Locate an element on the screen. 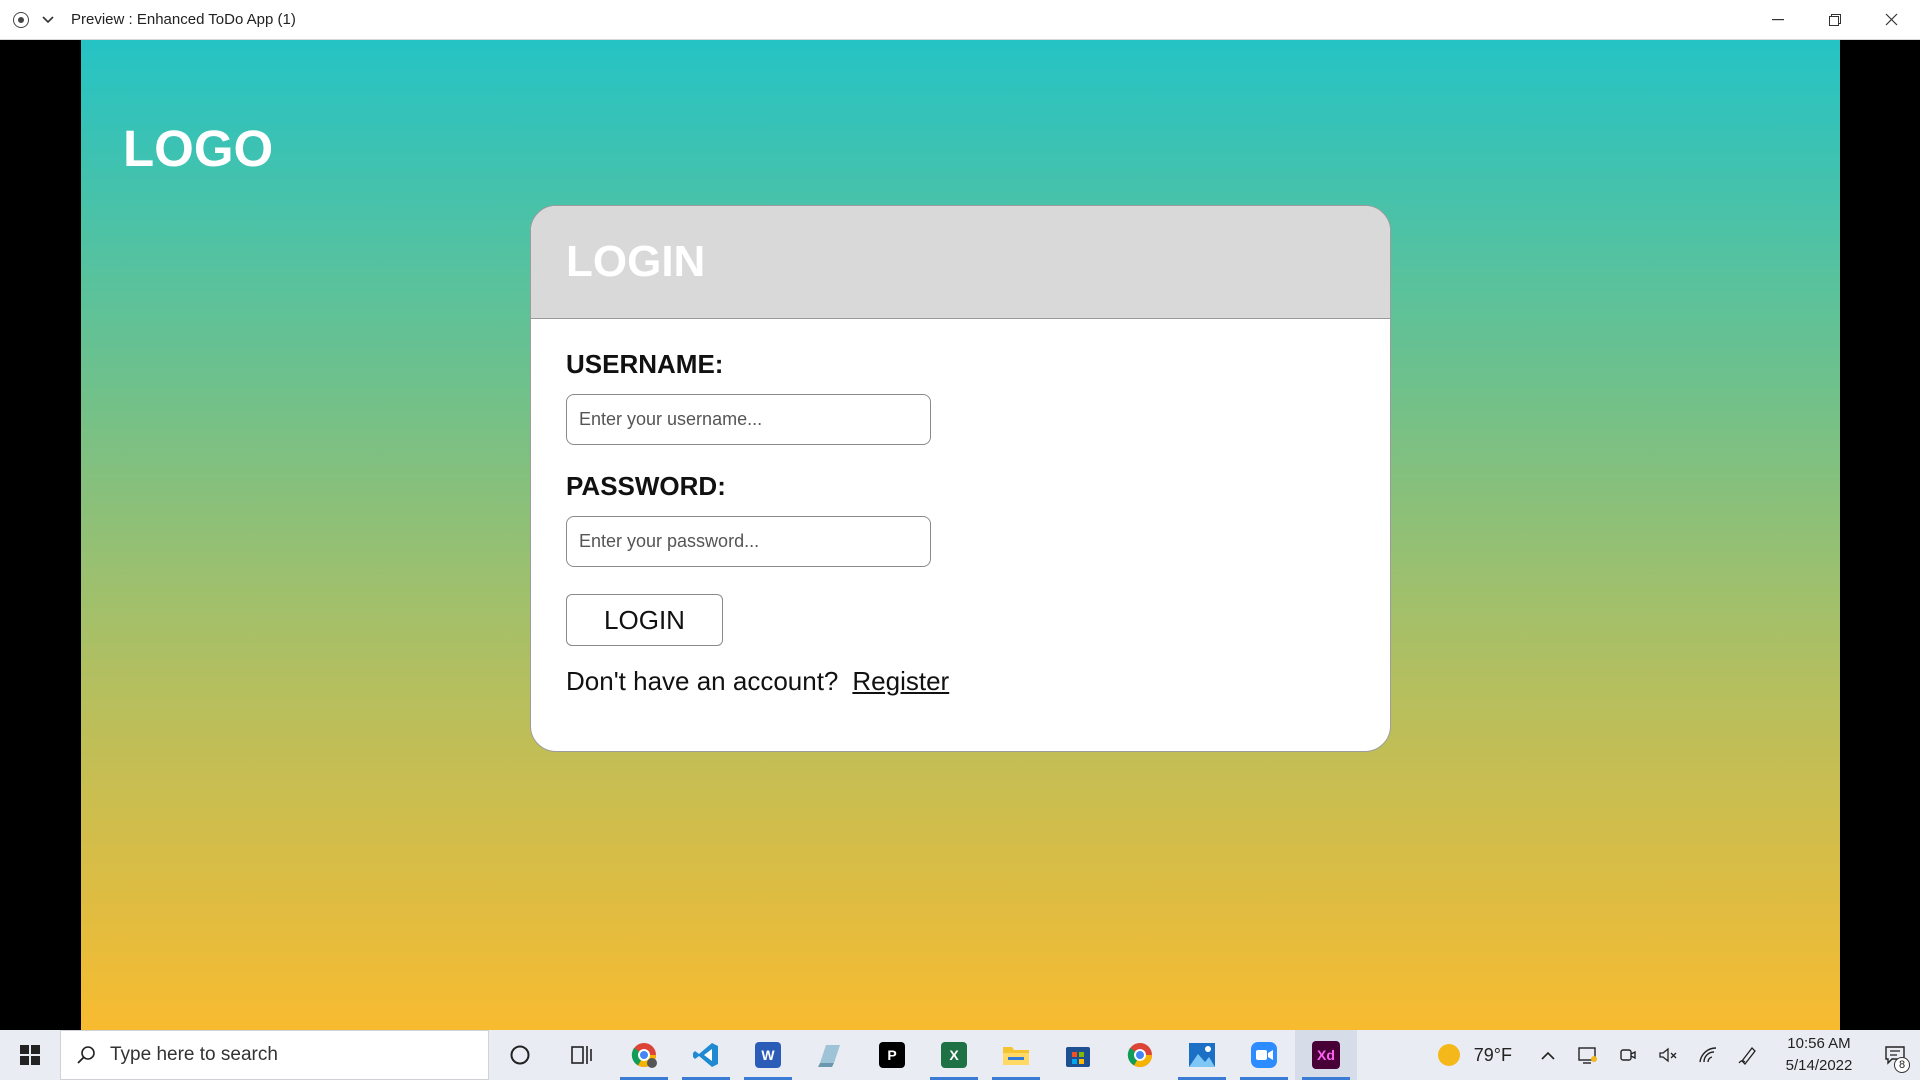 The height and width of the screenshot is (1080, 1920). login-button: LOGIN is located at coordinates (644, 620).